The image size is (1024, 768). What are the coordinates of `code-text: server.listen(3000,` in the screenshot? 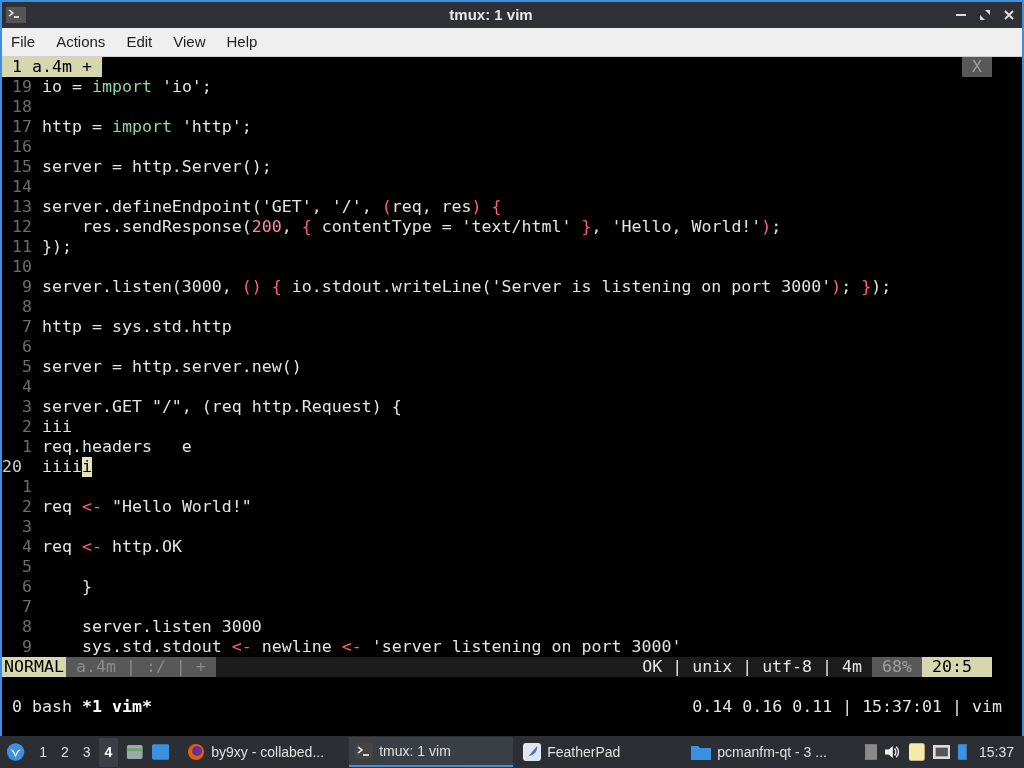 It's located at (137, 287).